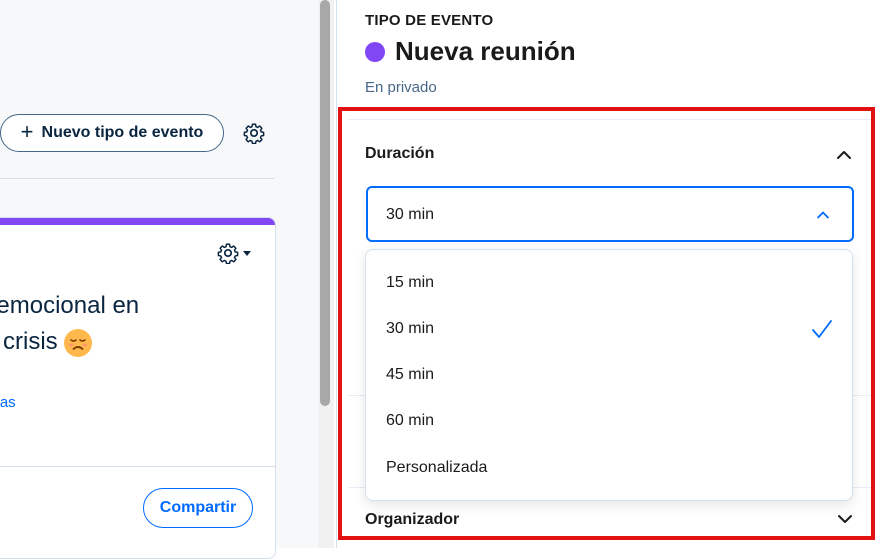  What do you see at coordinates (70, 305) in the screenshot?
I see `card-title-line1: ento emocional en` at bounding box center [70, 305].